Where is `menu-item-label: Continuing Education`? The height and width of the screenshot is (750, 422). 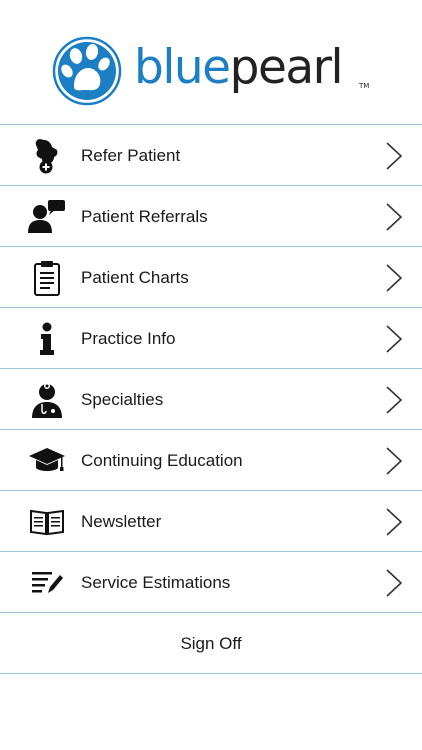
menu-item-label: Continuing Education is located at coordinates (162, 460).